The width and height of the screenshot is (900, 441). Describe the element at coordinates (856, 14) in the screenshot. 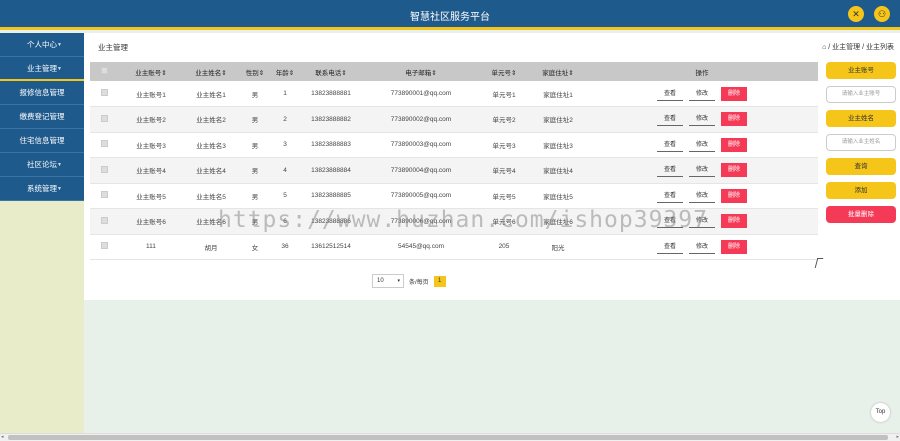

I see `tools-icon: ✕` at that location.